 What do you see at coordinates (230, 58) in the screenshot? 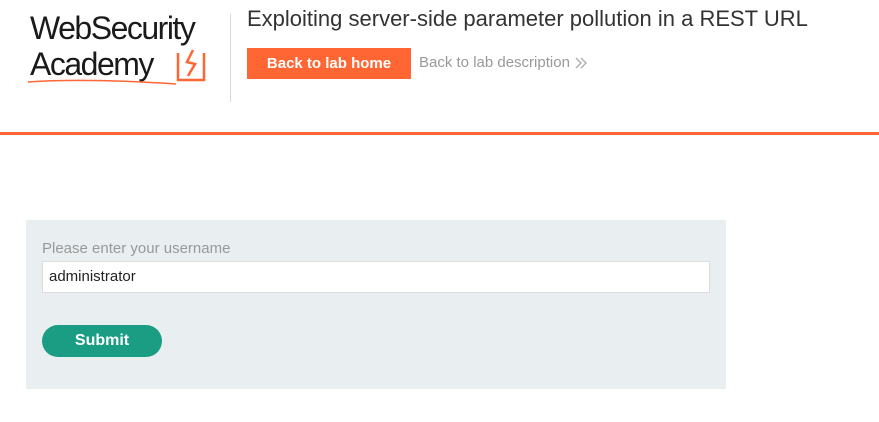
I see `header-divider` at bounding box center [230, 58].